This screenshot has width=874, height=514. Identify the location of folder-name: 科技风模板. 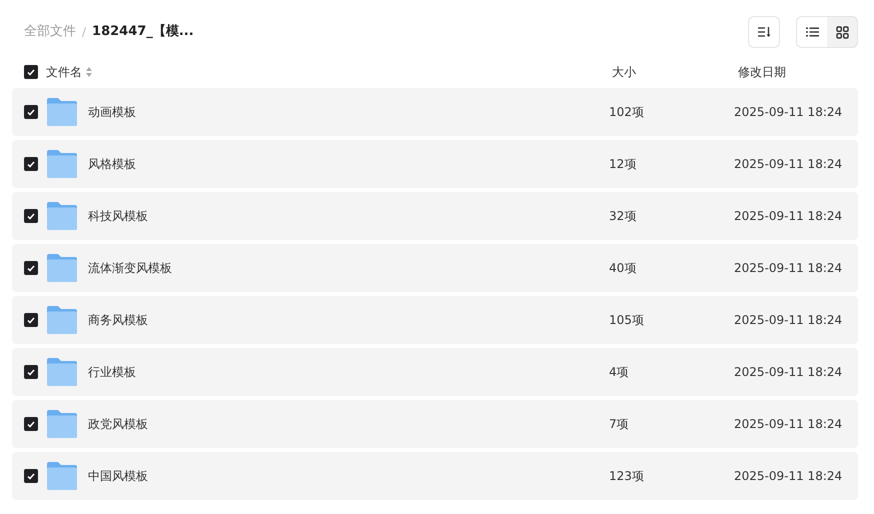
(118, 216).